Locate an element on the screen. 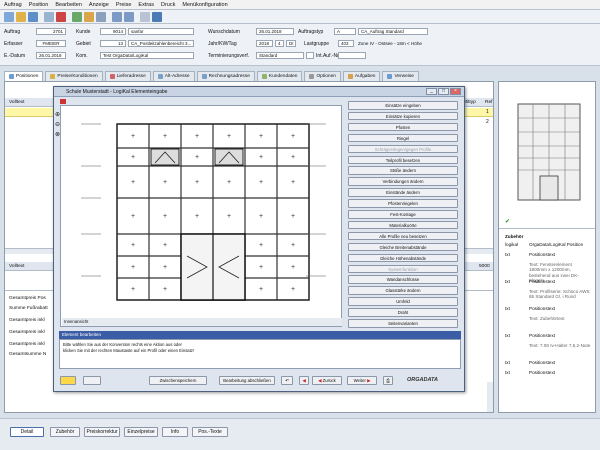  dialog-action-button: Materialkuörte is located at coordinates (403, 225).